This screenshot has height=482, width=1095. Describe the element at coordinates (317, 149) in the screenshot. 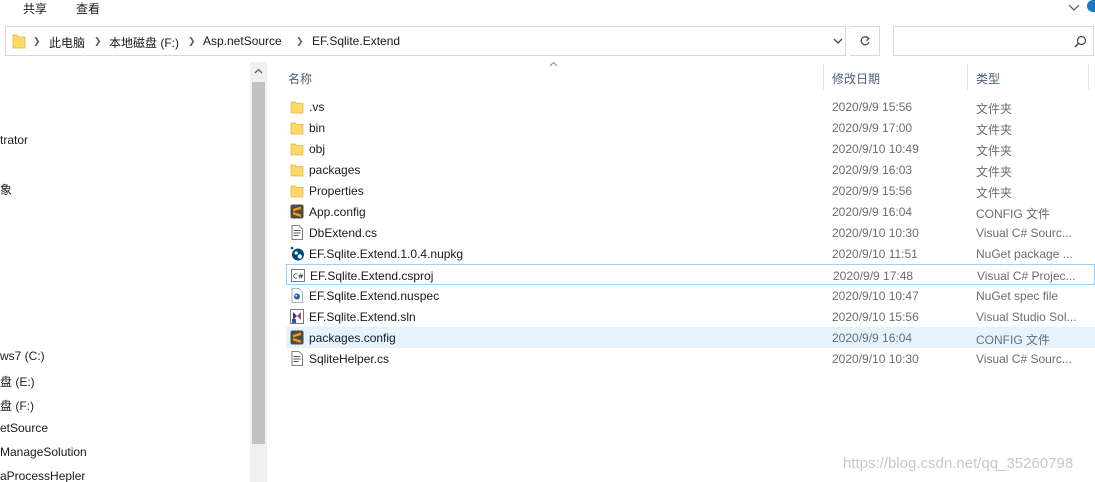

I see `file-name: obj` at that location.